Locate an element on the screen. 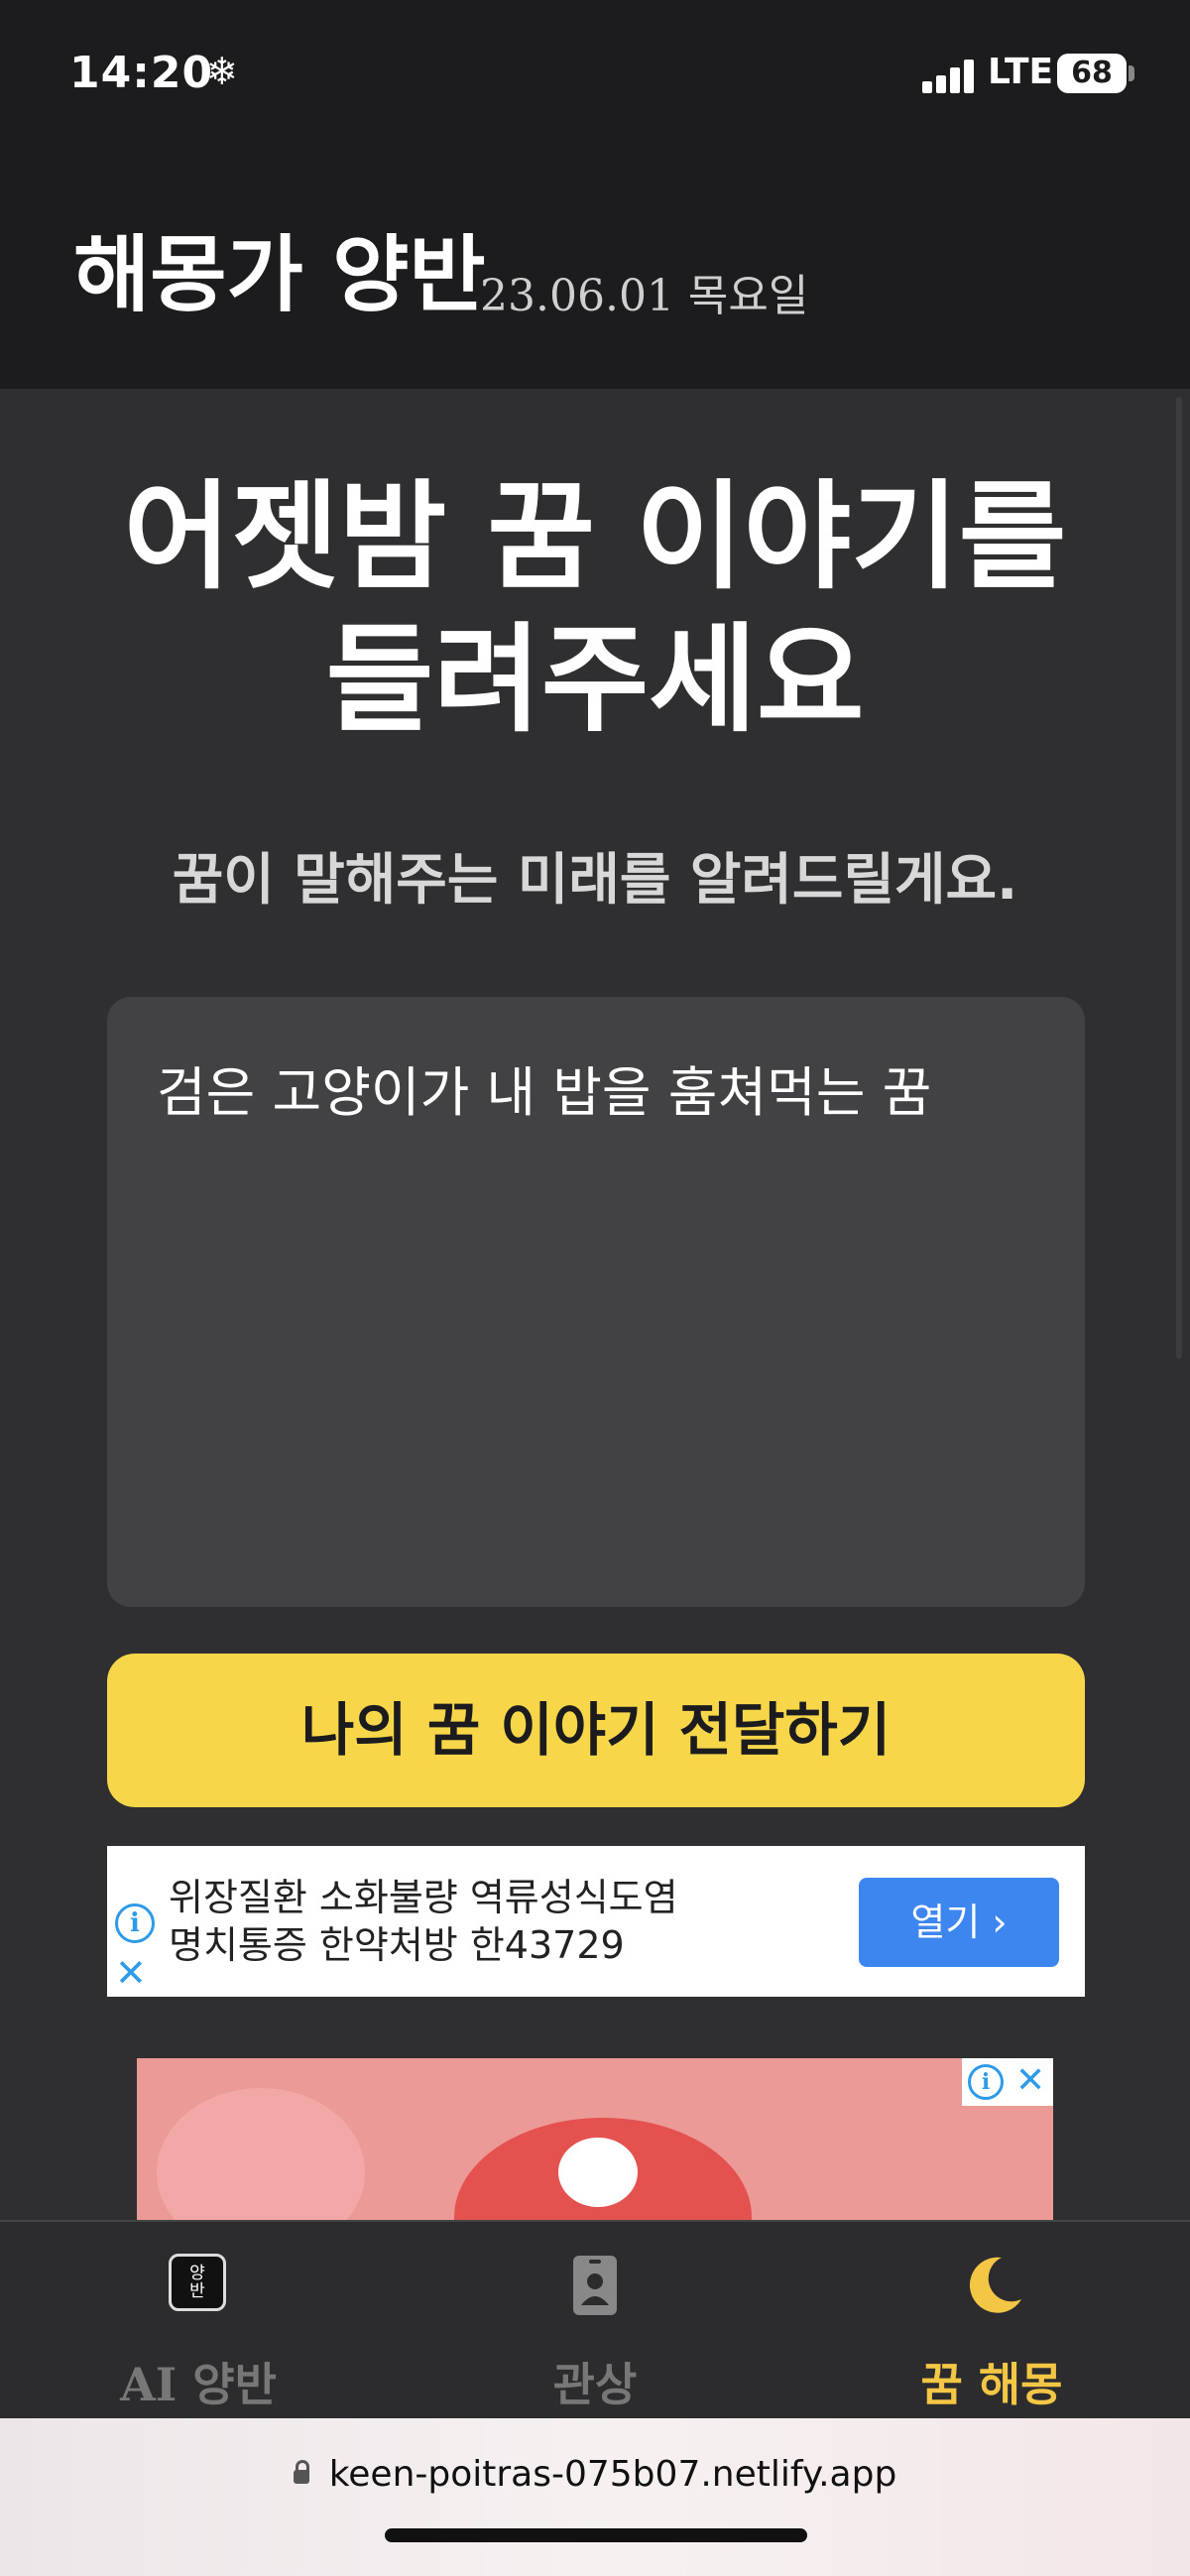  url-display: keen-poitras-075b07.netlify.app is located at coordinates (595, 2474).